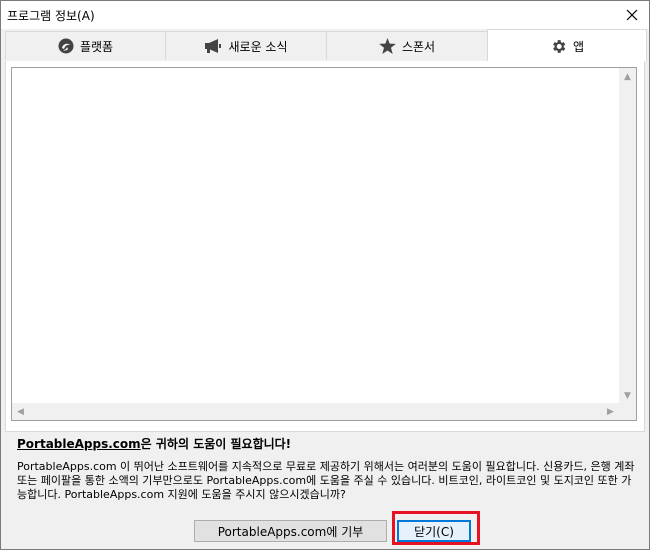 This screenshot has height=550, width=650. I want to click on donate-heading-text: 은 귀하의 도움이 필요합니다!, so click(216, 444).